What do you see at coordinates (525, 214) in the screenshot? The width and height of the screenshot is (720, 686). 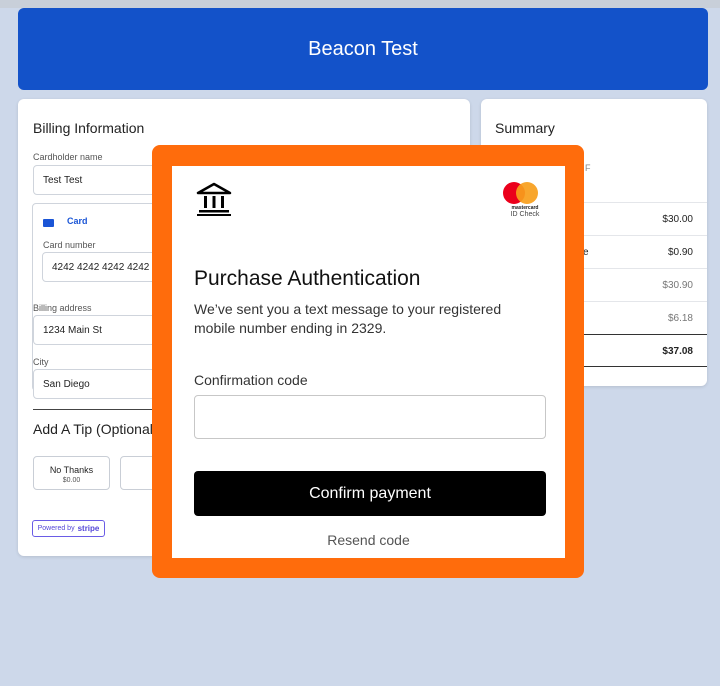 I see `id-check-text: ID Check` at bounding box center [525, 214].